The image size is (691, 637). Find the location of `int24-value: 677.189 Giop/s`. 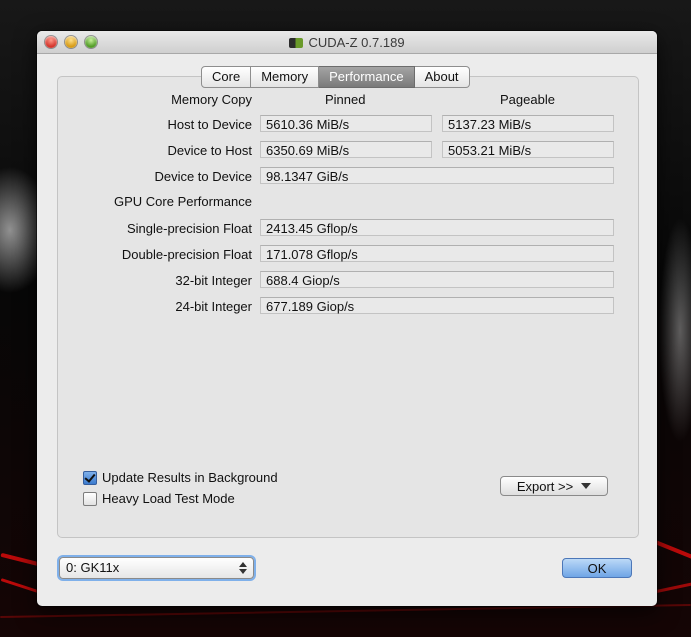

int24-value: 677.189 Giop/s is located at coordinates (437, 305).